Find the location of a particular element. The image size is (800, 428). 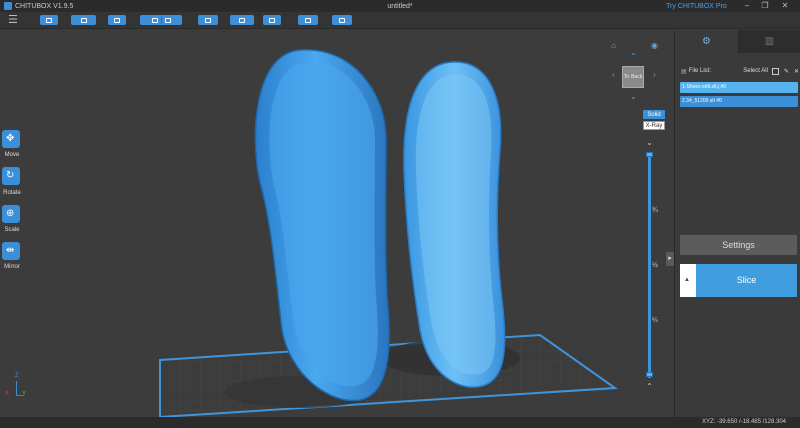

arrange-icon is located at coordinates (242, 20).